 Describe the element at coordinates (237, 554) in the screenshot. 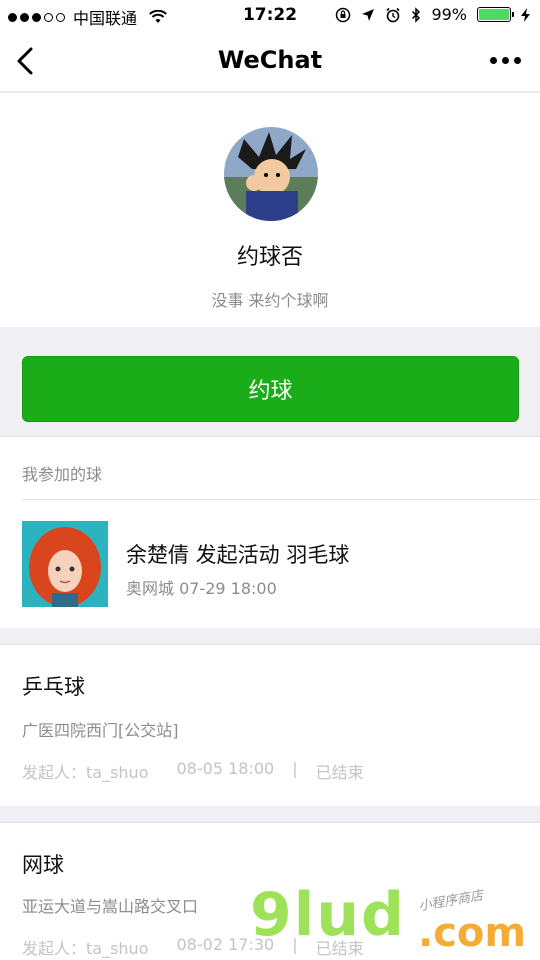

I see `joined-activity-title: 余楚倩 发起活动 羽毛球` at that location.